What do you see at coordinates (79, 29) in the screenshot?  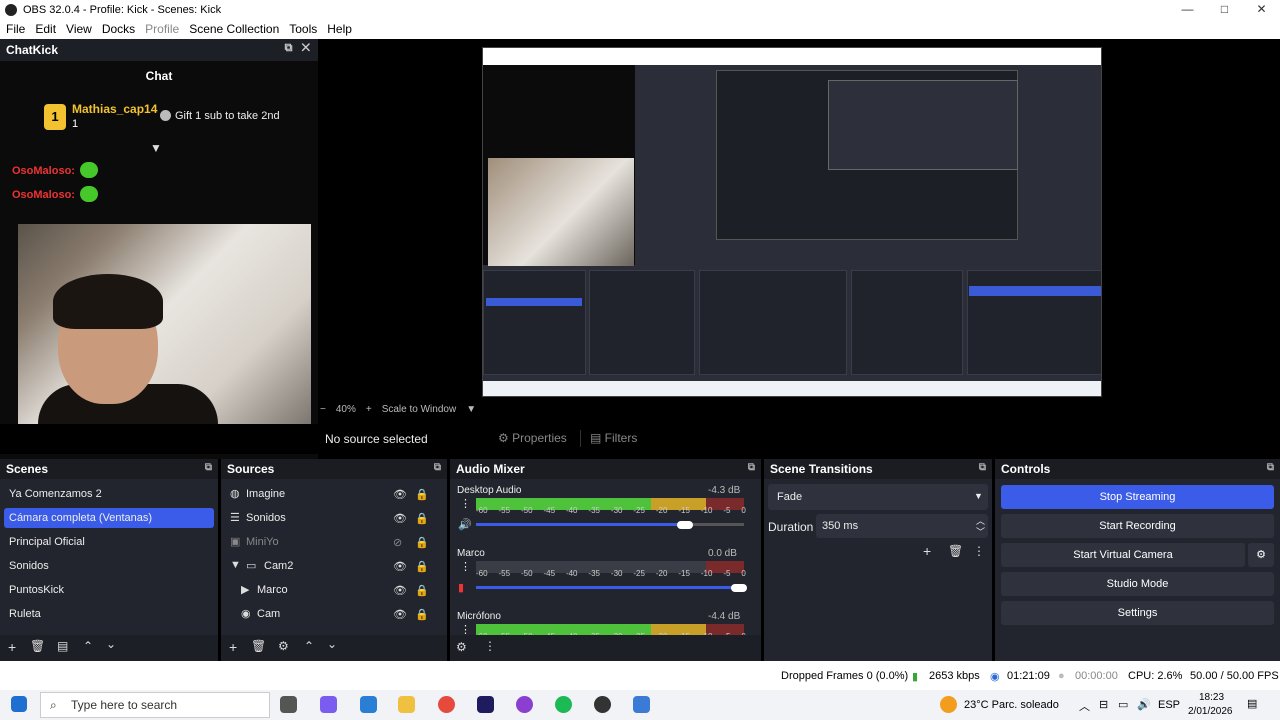 I see `menu-view: View` at bounding box center [79, 29].